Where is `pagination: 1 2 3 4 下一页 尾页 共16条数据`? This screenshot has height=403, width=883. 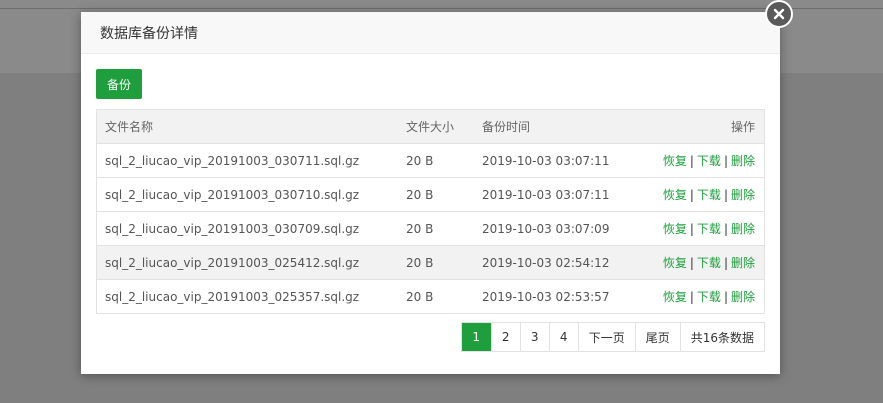 pagination: 1 2 3 4 下一页 尾页 共16条数据 is located at coordinates (612, 337).